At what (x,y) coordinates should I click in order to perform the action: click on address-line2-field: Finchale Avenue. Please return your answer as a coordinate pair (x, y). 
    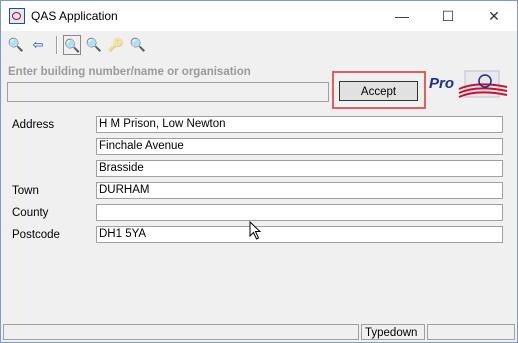
    Looking at the image, I should click on (299, 146).